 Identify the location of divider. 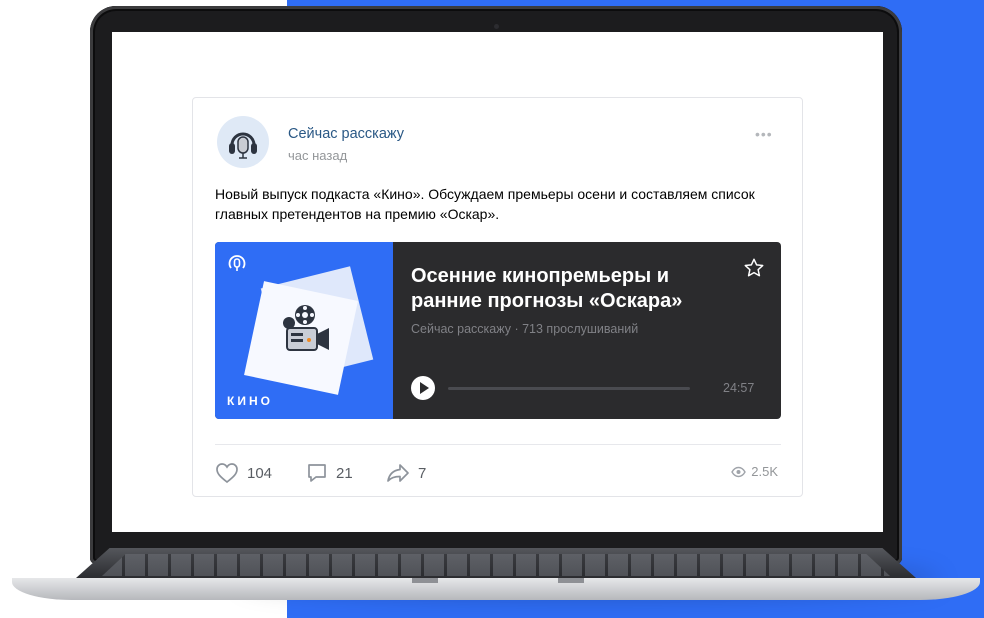
(498, 444).